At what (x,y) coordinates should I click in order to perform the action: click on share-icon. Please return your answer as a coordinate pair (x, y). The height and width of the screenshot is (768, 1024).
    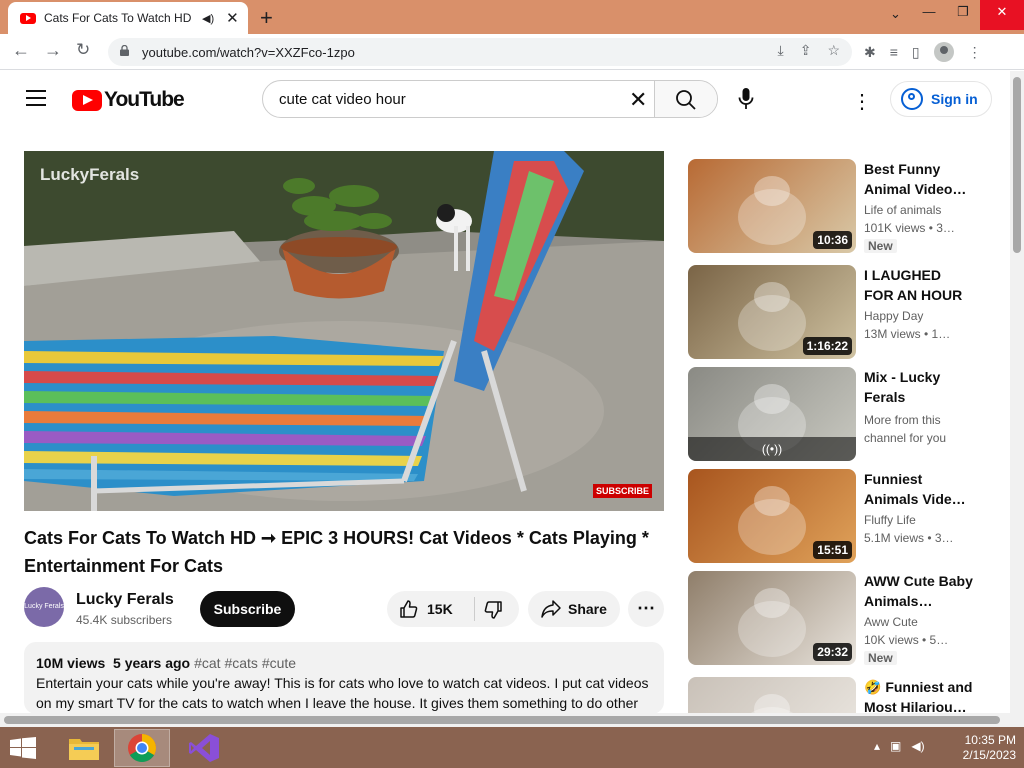
    Looking at the image, I should click on (551, 609).